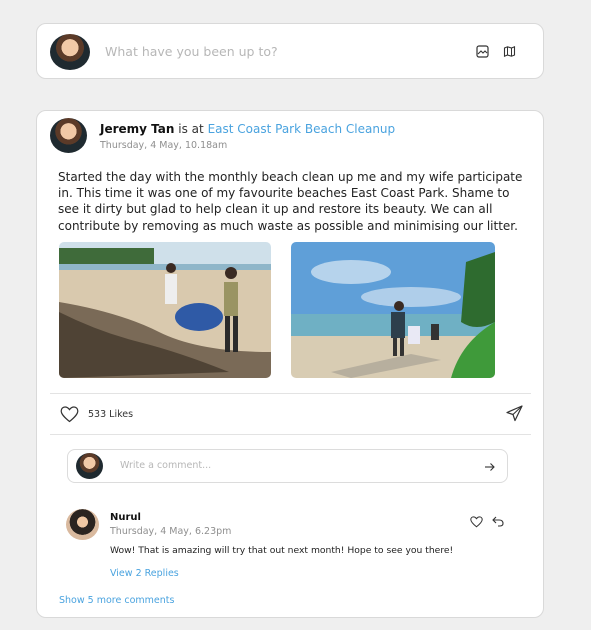 The height and width of the screenshot is (630, 591). Describe the element at coordinates (482, 51) in the screenshot. I see `image-icon` at that location.